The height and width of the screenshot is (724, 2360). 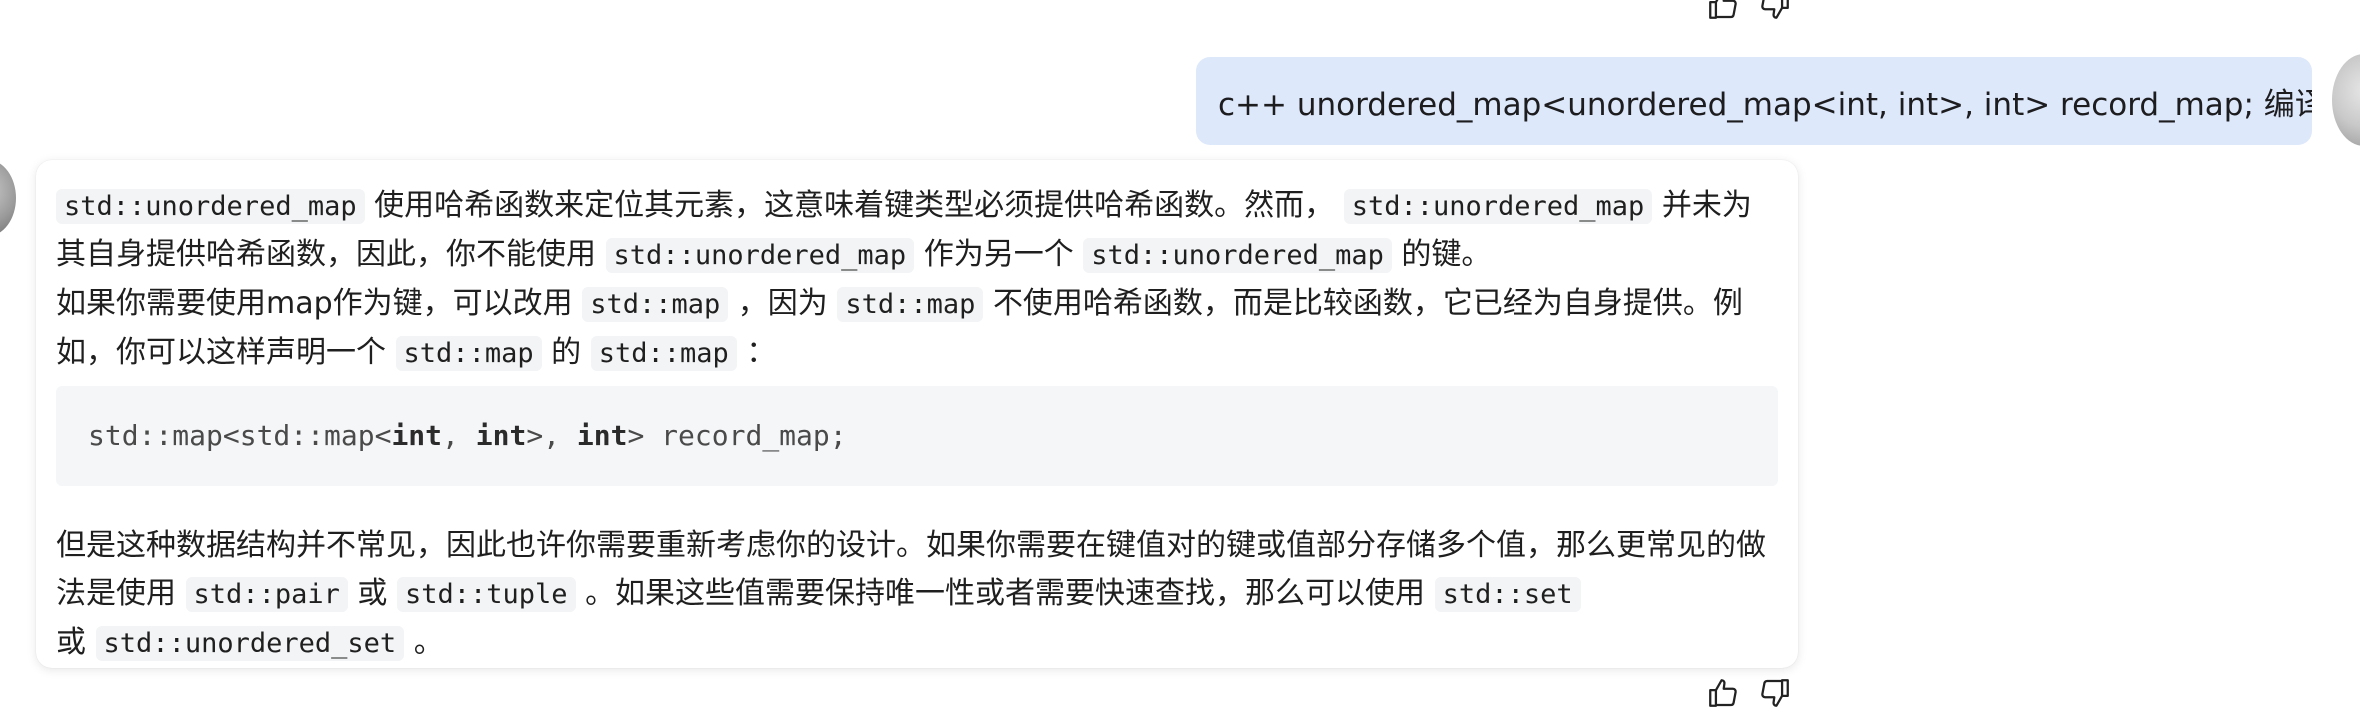 I want to click on user-avatar, so click(x=2346, y=100).